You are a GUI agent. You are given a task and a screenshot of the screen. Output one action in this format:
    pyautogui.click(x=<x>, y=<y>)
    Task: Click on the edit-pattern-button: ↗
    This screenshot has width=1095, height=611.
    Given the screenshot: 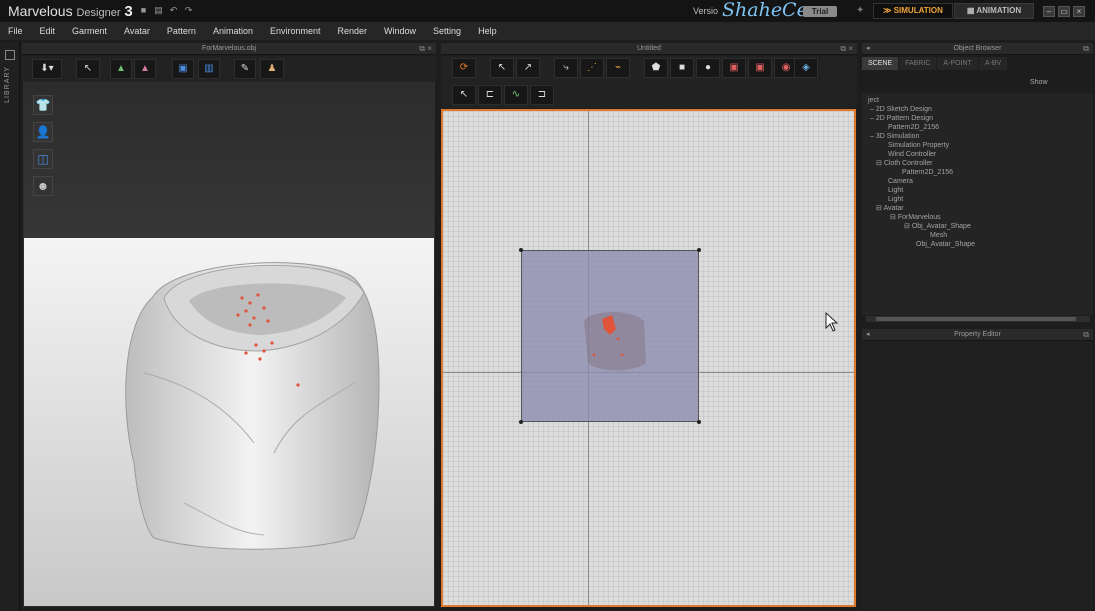 What is the action you would take?
    pyautogui.click(x=528, y=68)
    